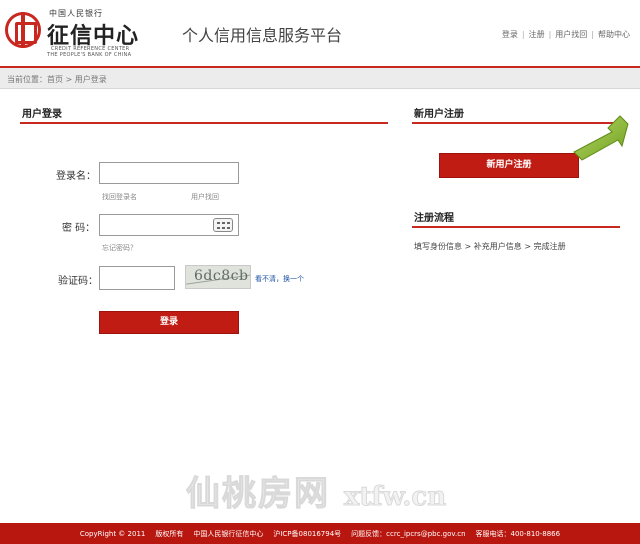  I want to click on username-label: 登录名：, so click(76, 176).